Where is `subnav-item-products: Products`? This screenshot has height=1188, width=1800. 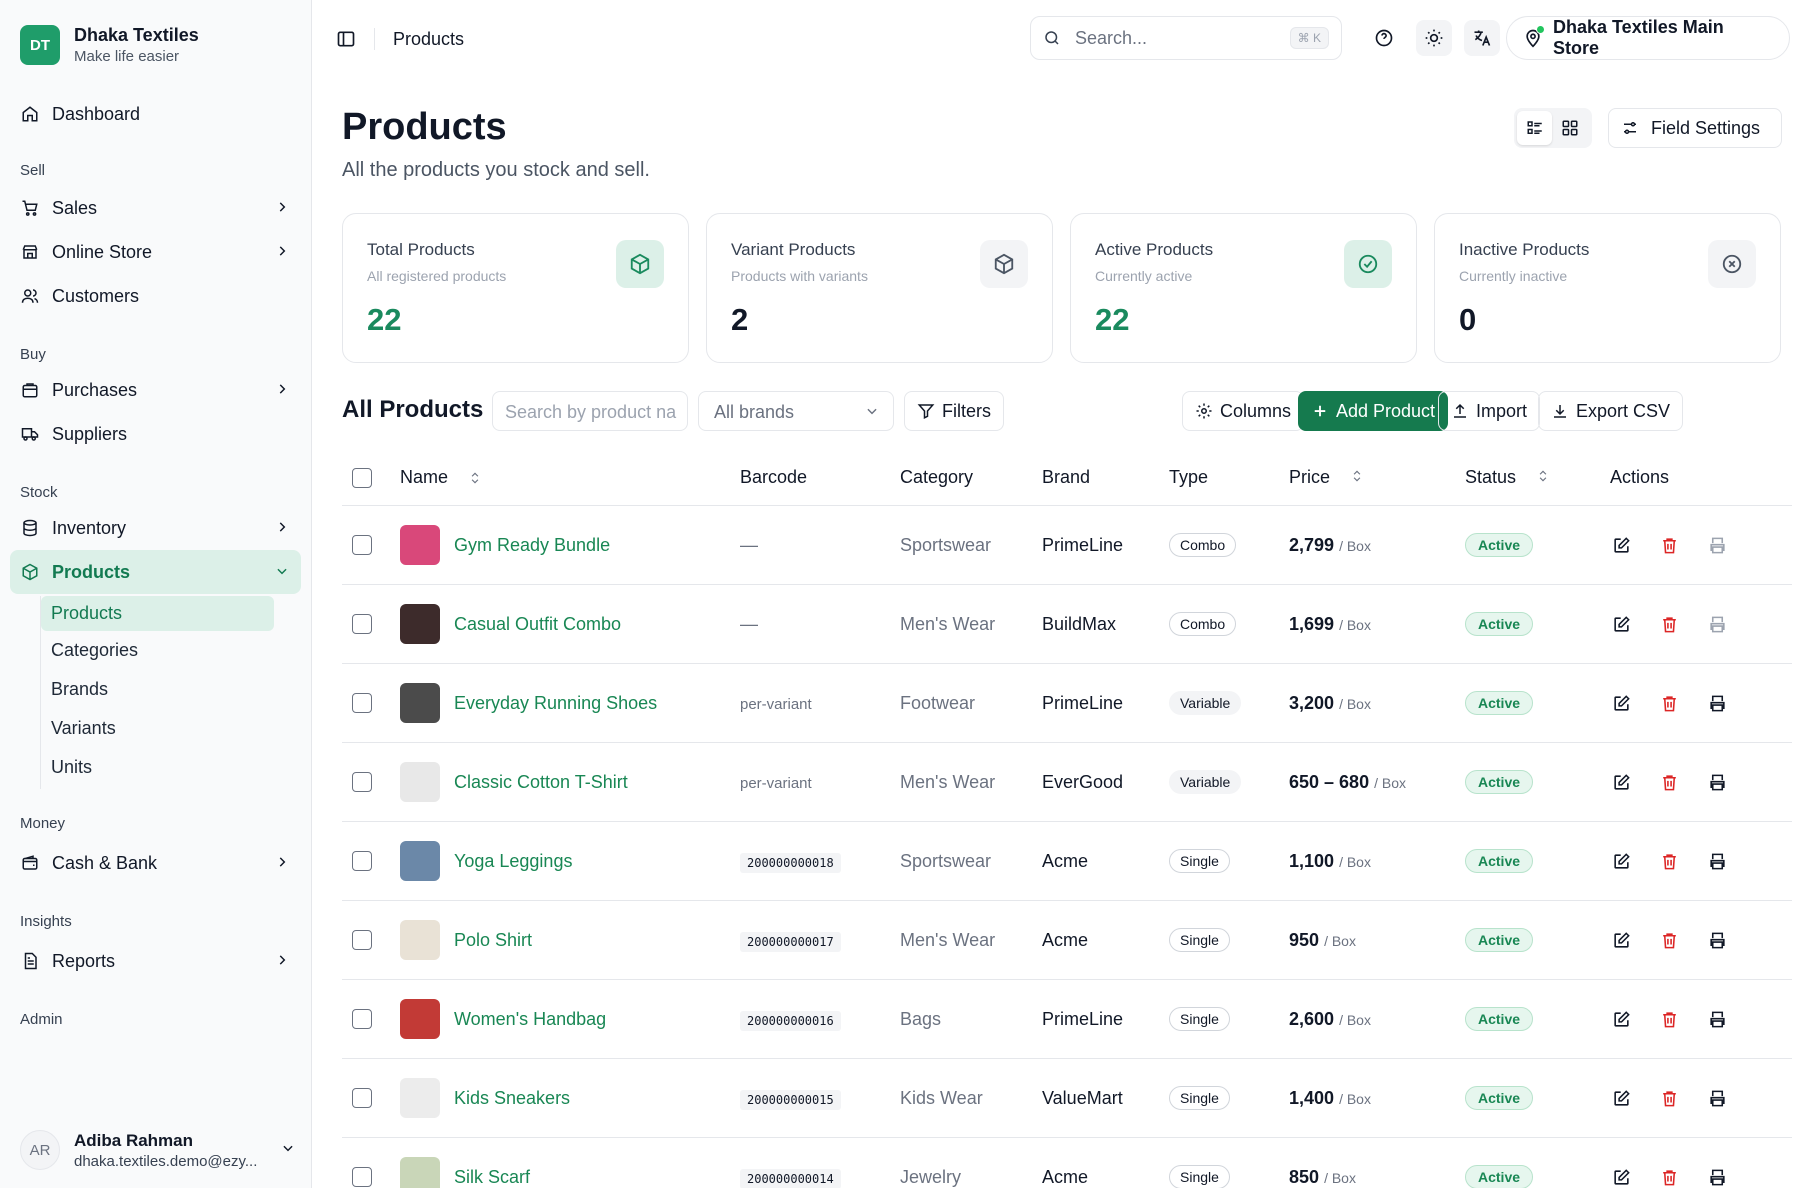 subnav-item-products: Products is located at coordinates (157, 613).